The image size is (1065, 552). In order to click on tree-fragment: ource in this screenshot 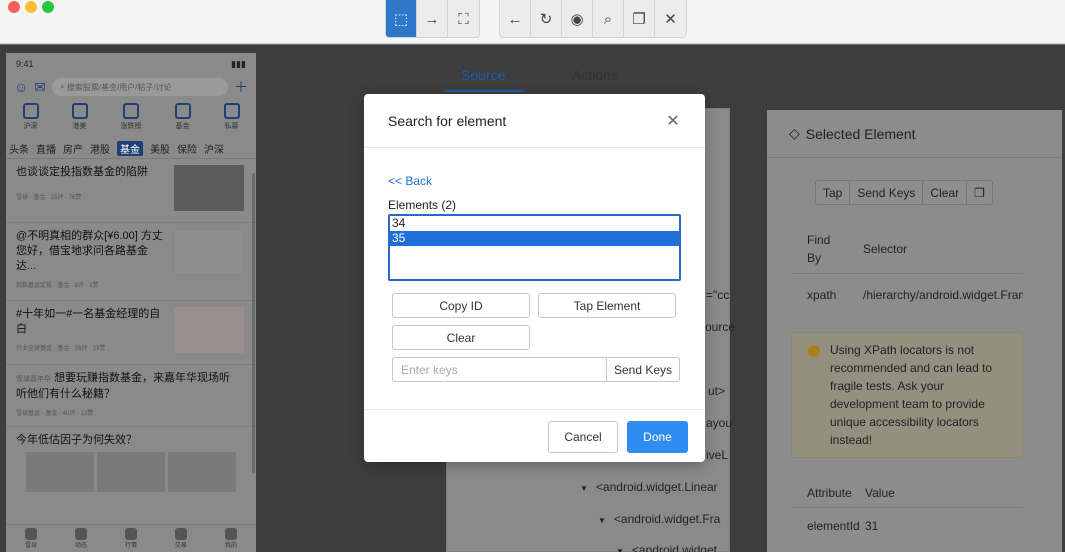, I will do `click(720, 327)`.